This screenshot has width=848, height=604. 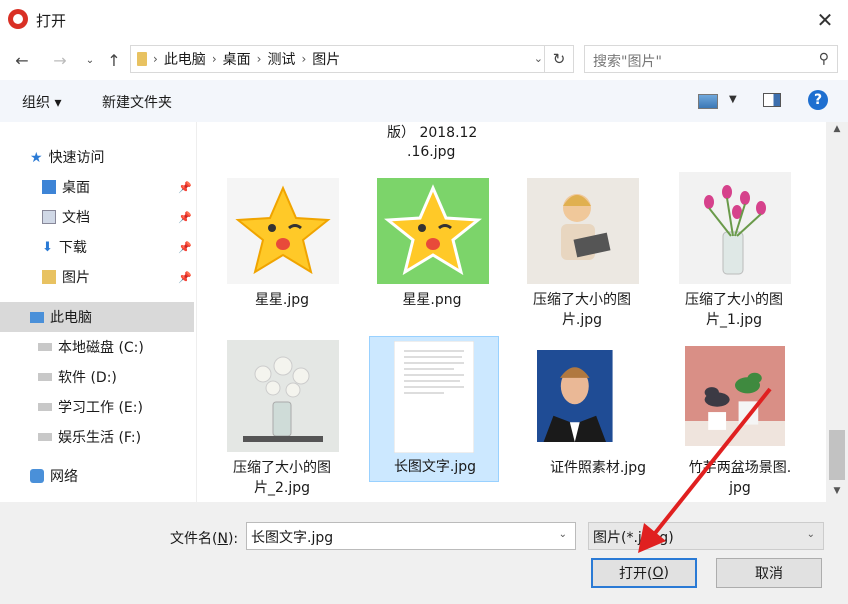 I want to click on scroll-up-icon: ▲, so click(x=837, y=131).